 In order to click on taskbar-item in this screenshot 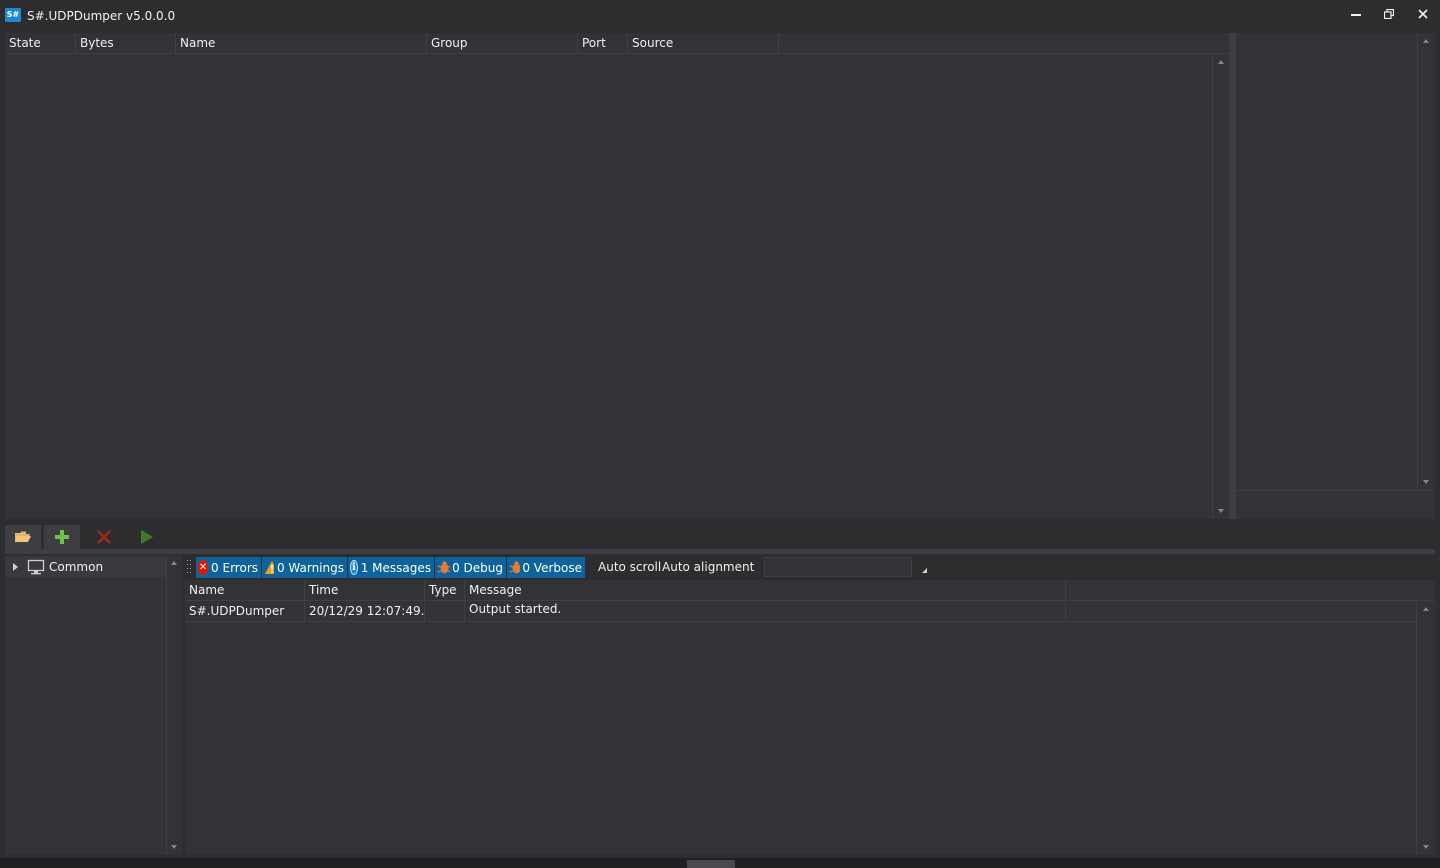, I will do `click(711, 864)`.